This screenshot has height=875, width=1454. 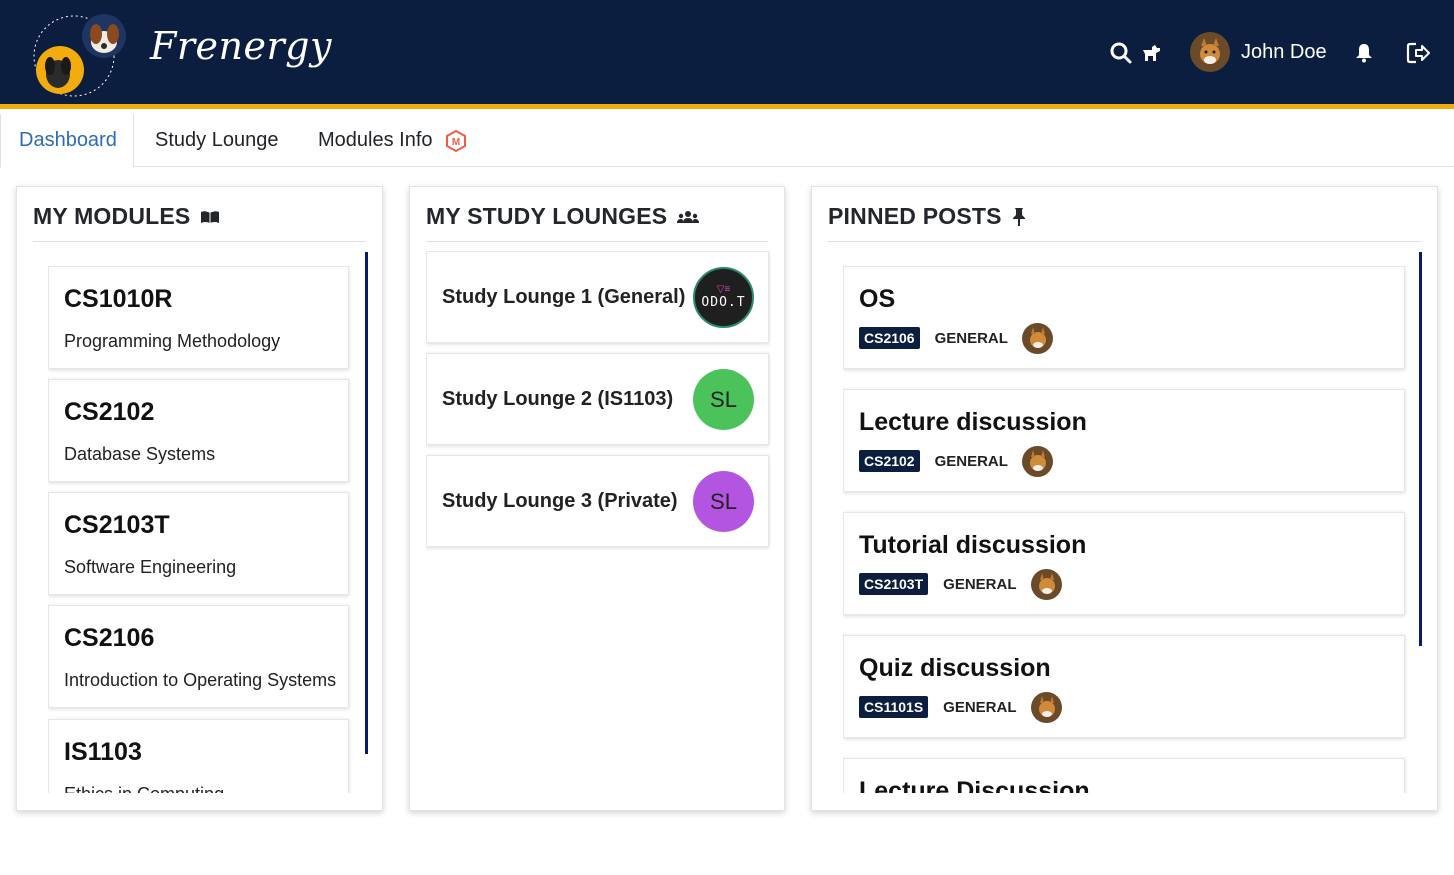 What do you see at coordinates (112, 216) in the screenshot?
I see `modules-title-text: MY MODULES` at bounding box center [112, 216].